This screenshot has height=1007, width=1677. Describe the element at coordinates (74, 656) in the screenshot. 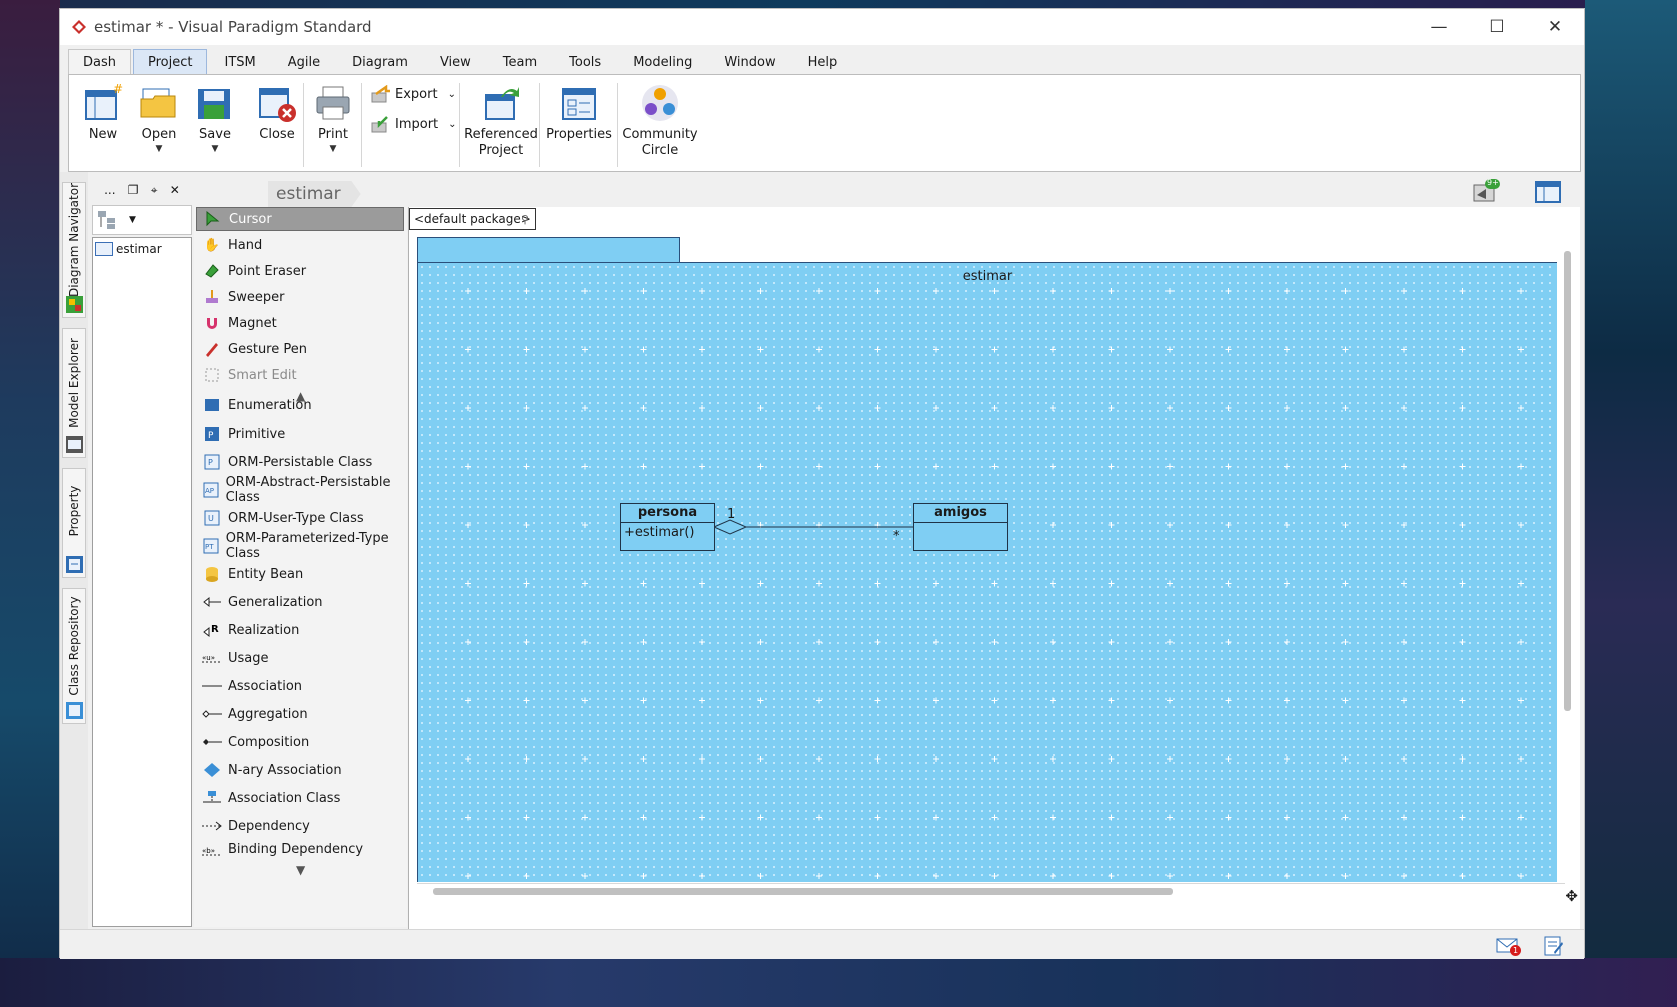

I see `side-tab-class-repository: Class Repository` at that location.